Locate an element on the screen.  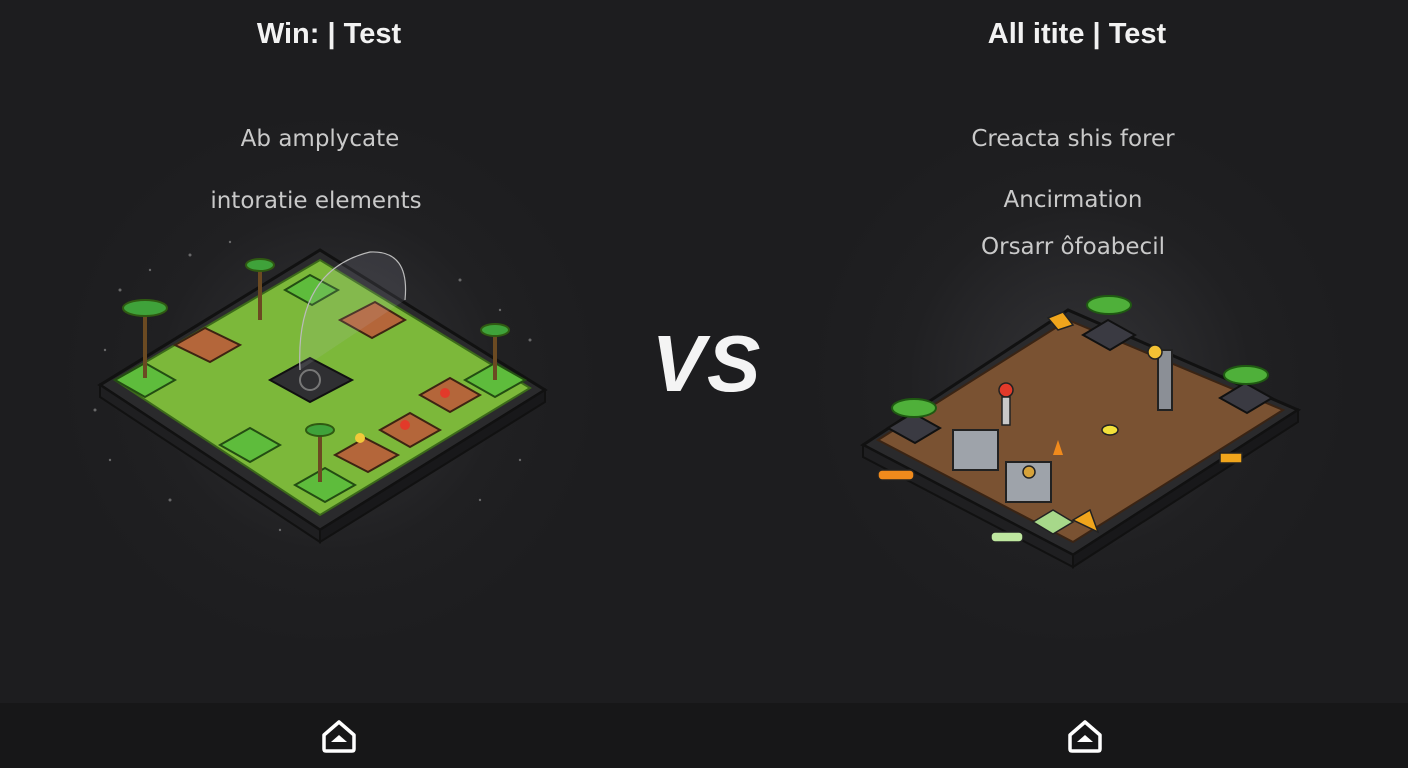
left-panel-title: Win: | Test is located at coordinates (329, 34).